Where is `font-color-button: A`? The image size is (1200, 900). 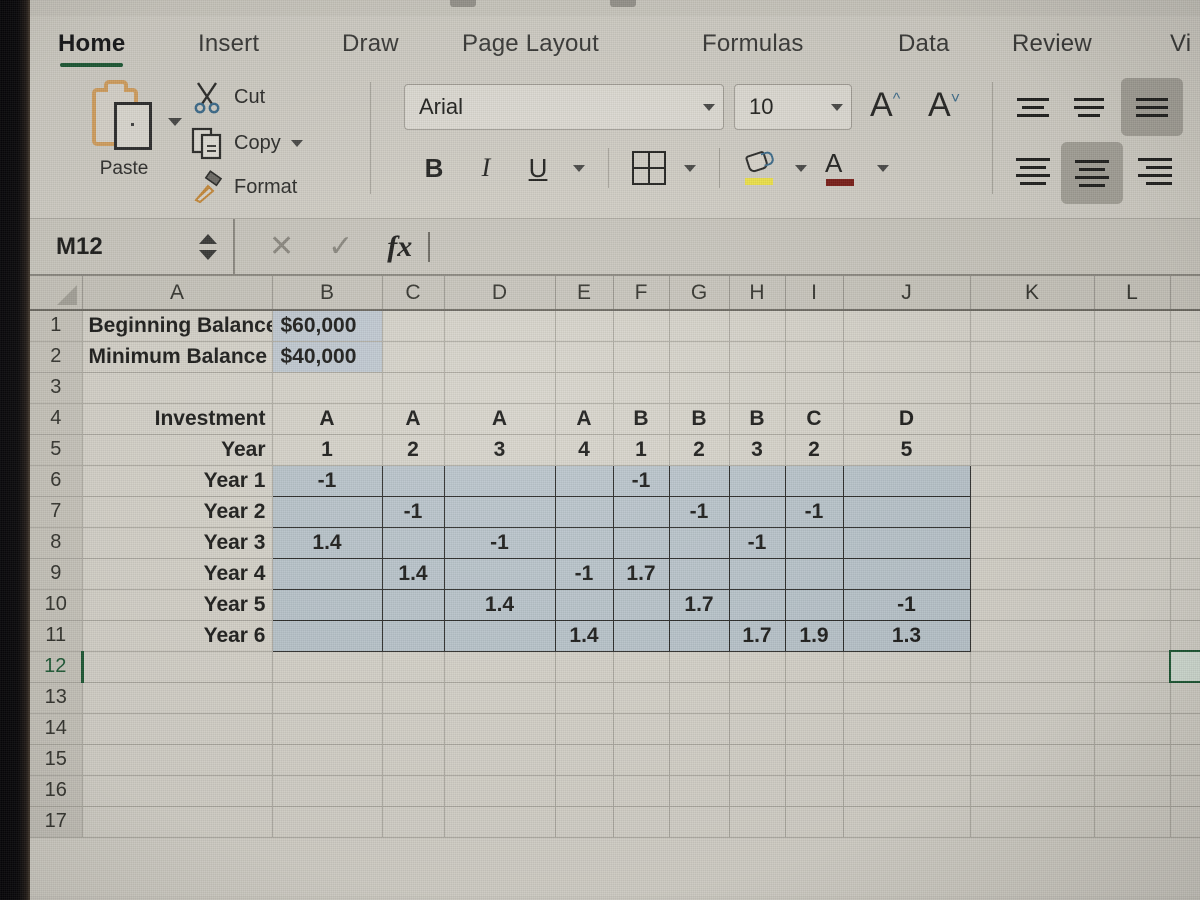 font-color-button: A is located at coordinates (842, 168).